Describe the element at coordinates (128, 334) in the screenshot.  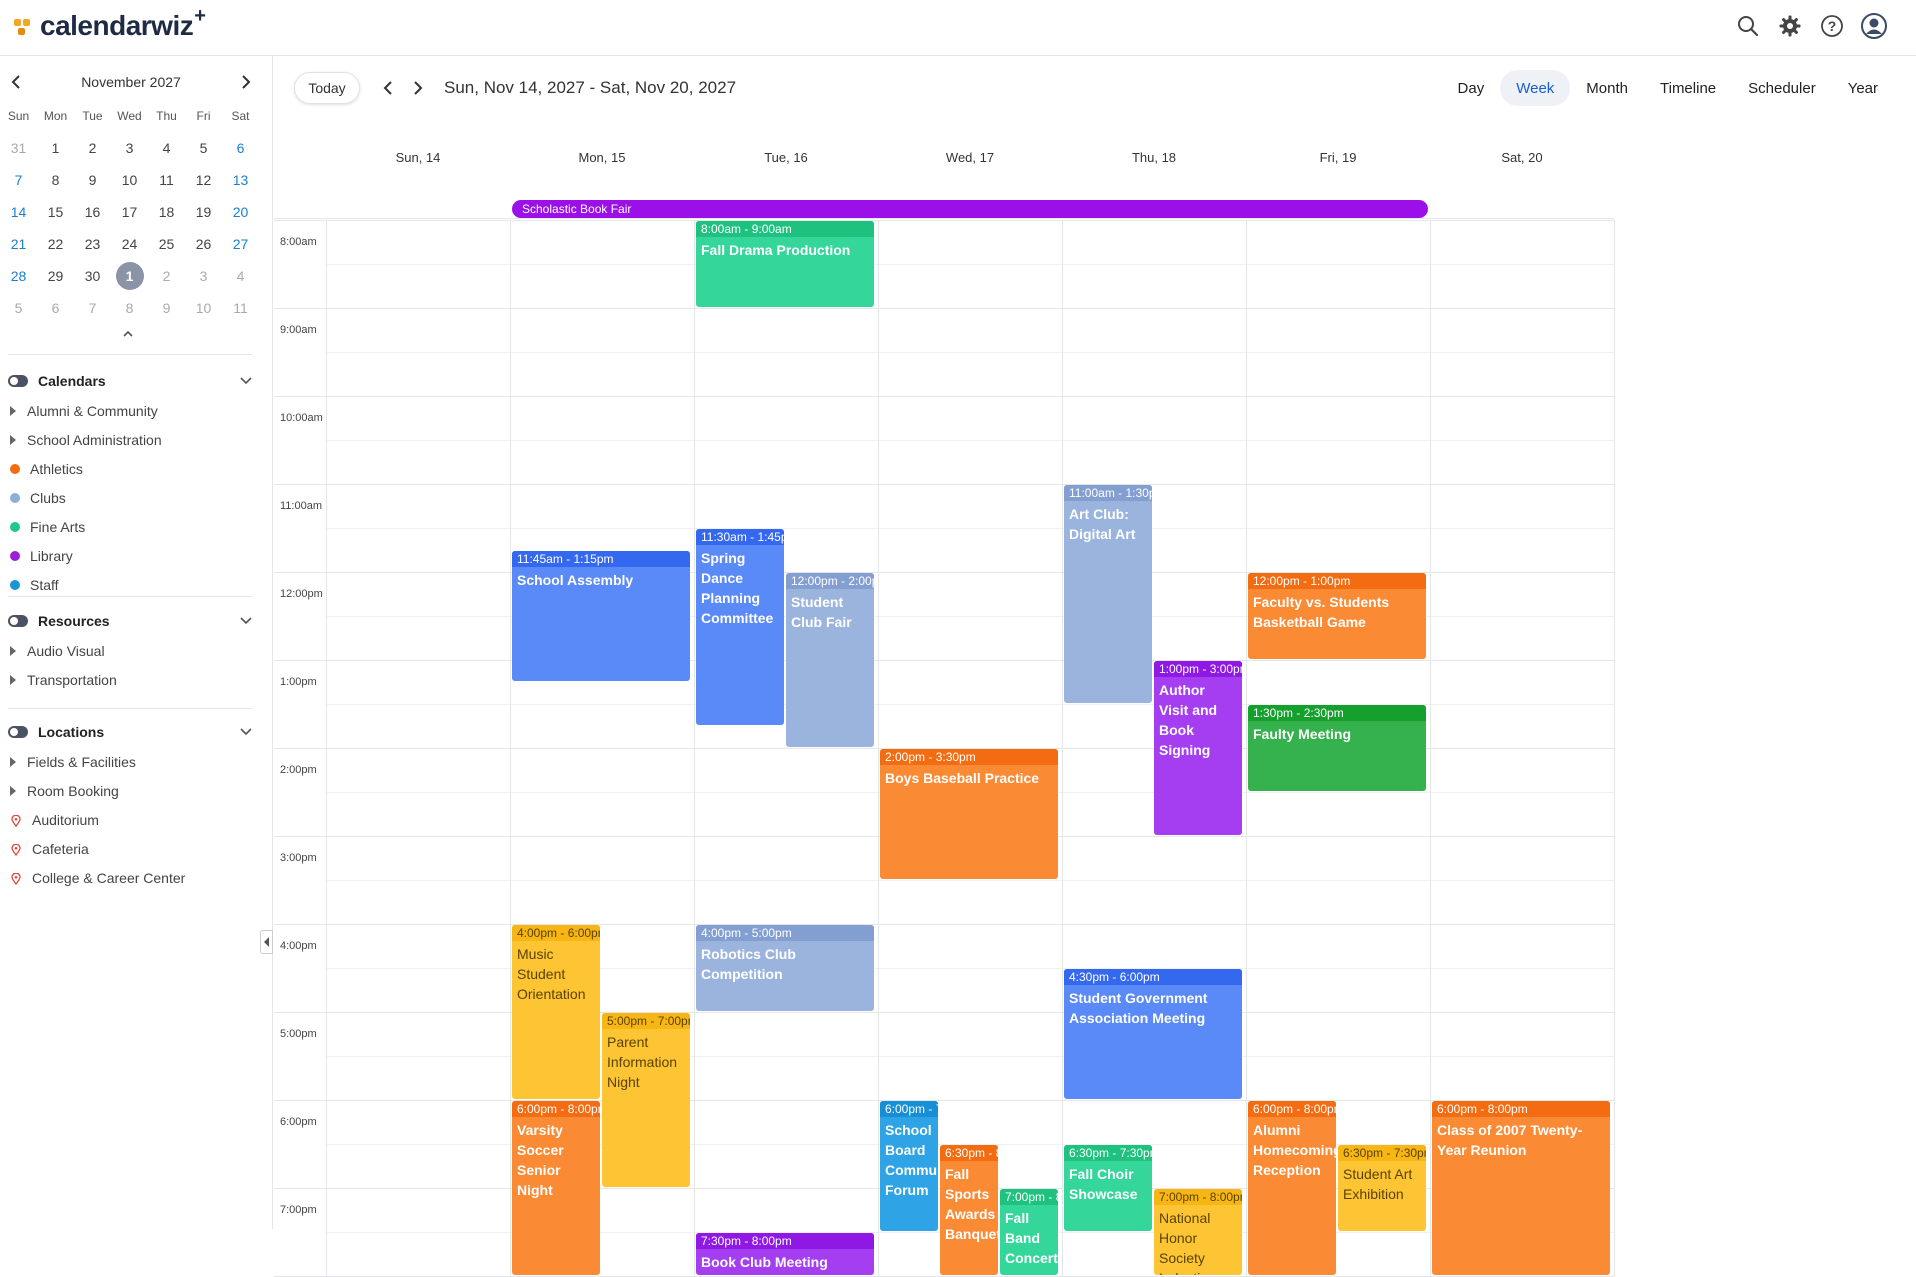
I see `collapse-mini-calendar-icon` at that location.